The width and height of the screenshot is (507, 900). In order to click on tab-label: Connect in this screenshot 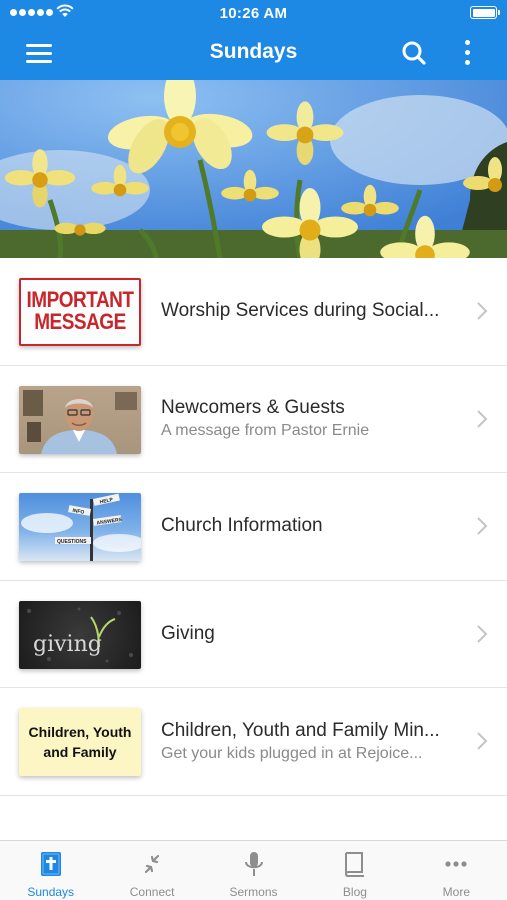, I will do `click(152, 892)`.